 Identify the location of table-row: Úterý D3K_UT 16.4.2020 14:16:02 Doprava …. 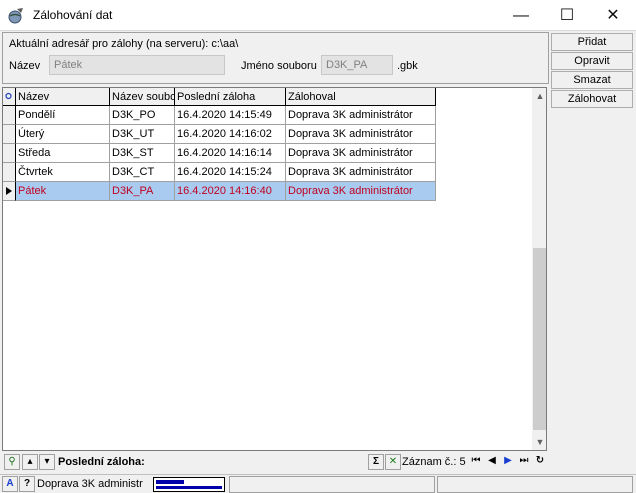
(219, 134).